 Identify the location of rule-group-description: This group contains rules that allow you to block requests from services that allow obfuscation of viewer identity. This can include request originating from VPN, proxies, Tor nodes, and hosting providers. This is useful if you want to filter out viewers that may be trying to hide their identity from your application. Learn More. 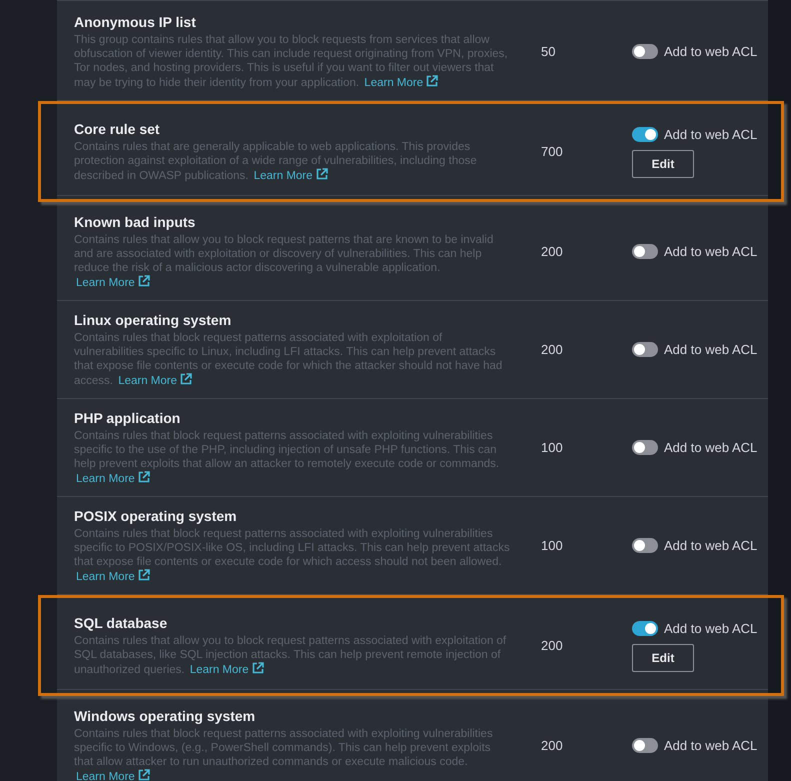
(291, 61).